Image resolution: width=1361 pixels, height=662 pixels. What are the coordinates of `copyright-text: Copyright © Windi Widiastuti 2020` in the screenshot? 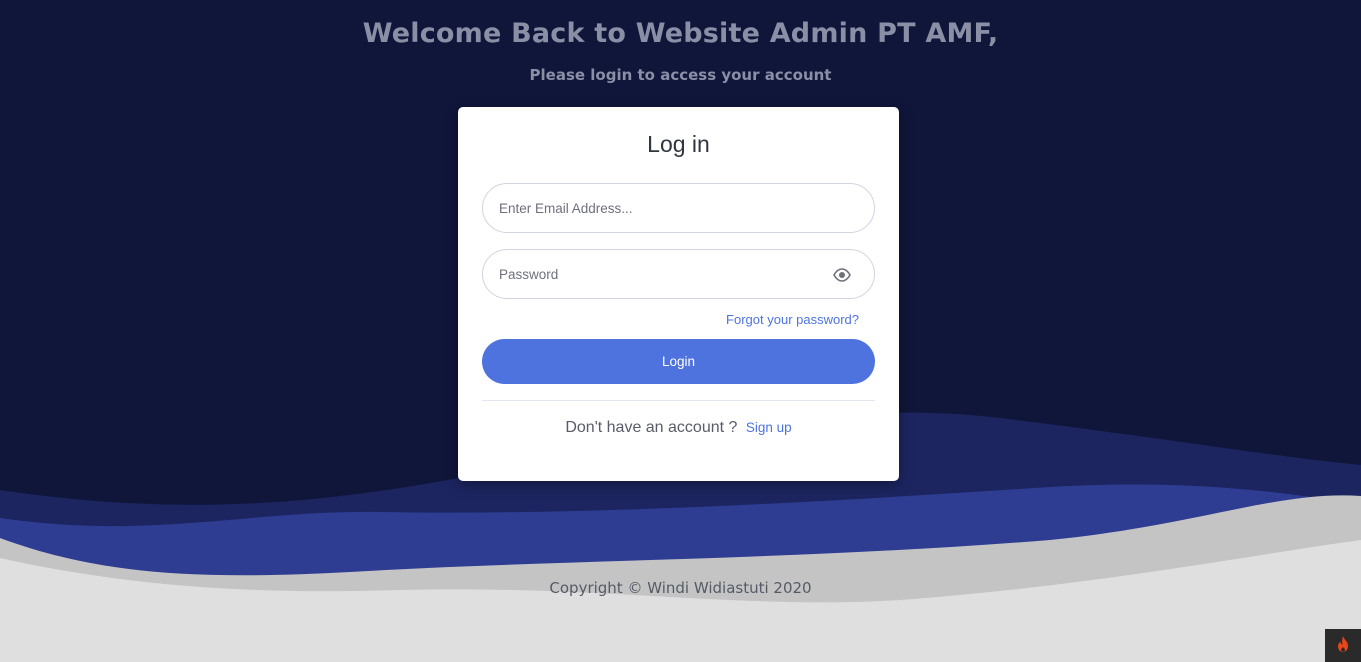 It's located at (680, 588).